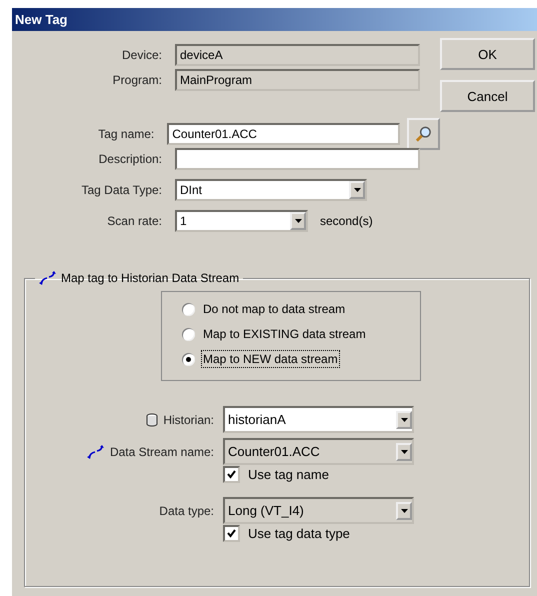 The height and width of the screenshot is (596, 537). What do you see at coordinates (186, 511) in the screenshot?
I see `field-label: Data type:` at bounding box center [186, 511].